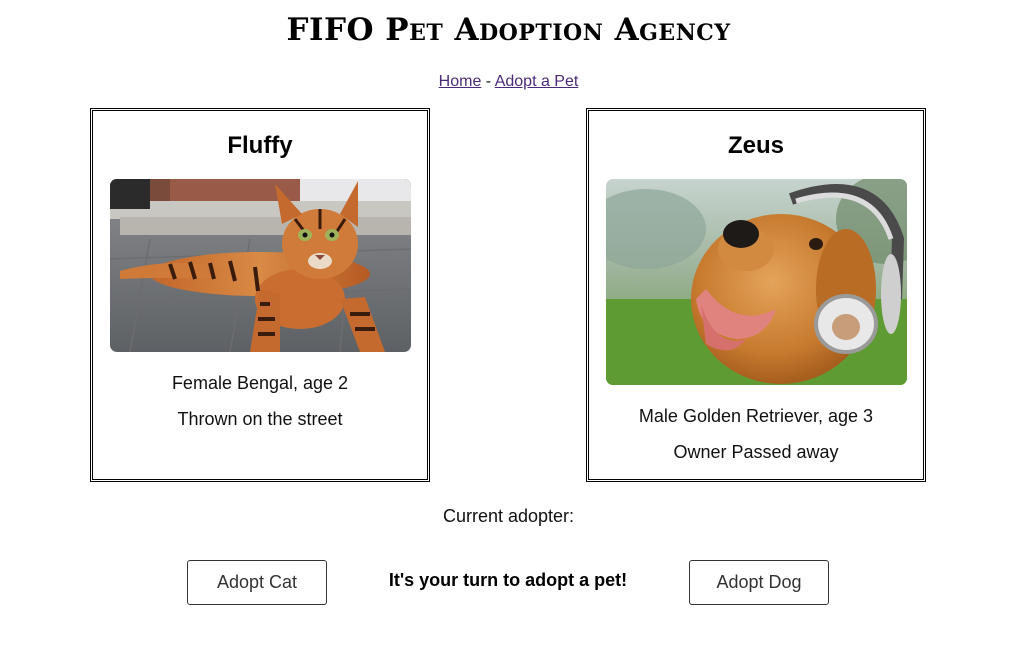 This screenshot has width=1035, height=650. What do you see at coordinates (759, 582) in the screenshot?
I see `adopt-dog-button: Adopt Dog` at bounding box center [759, 582].